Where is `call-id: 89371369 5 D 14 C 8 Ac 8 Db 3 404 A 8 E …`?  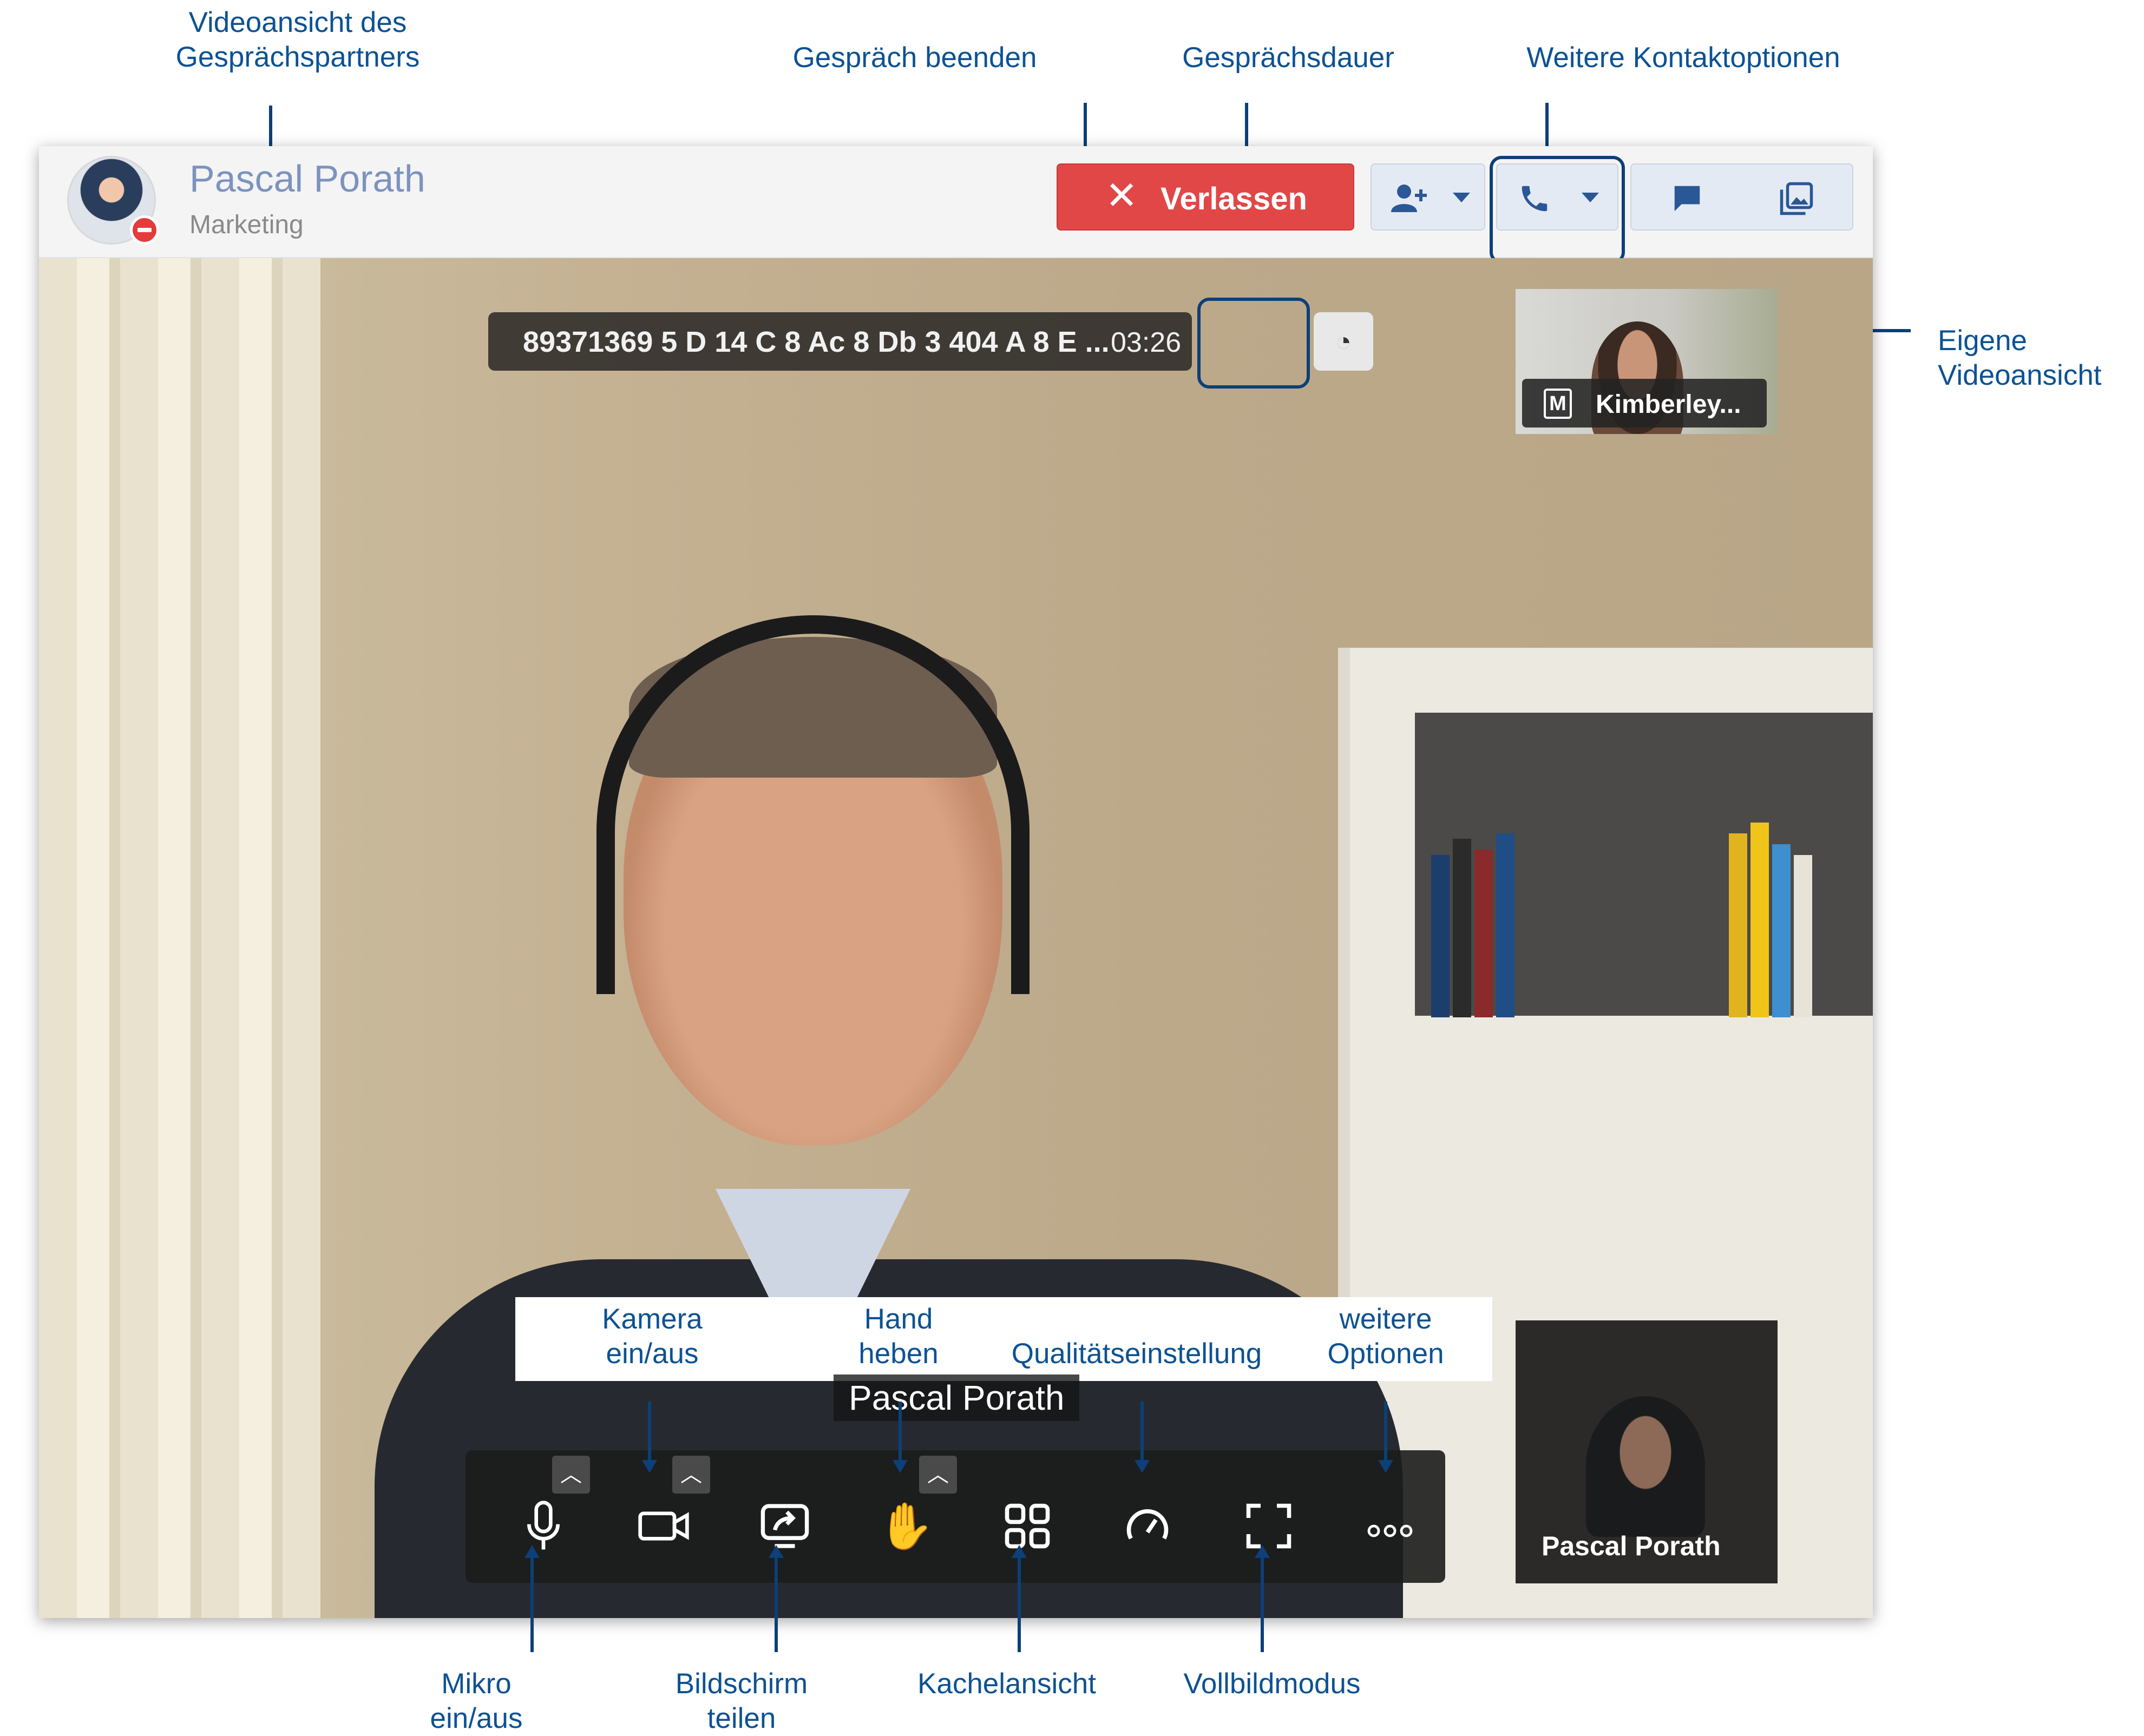
call-id: 89371369 5 D 14 C 8 Ac 8 Db 3 404 A 8 E … is located at coordinates (816, 342).